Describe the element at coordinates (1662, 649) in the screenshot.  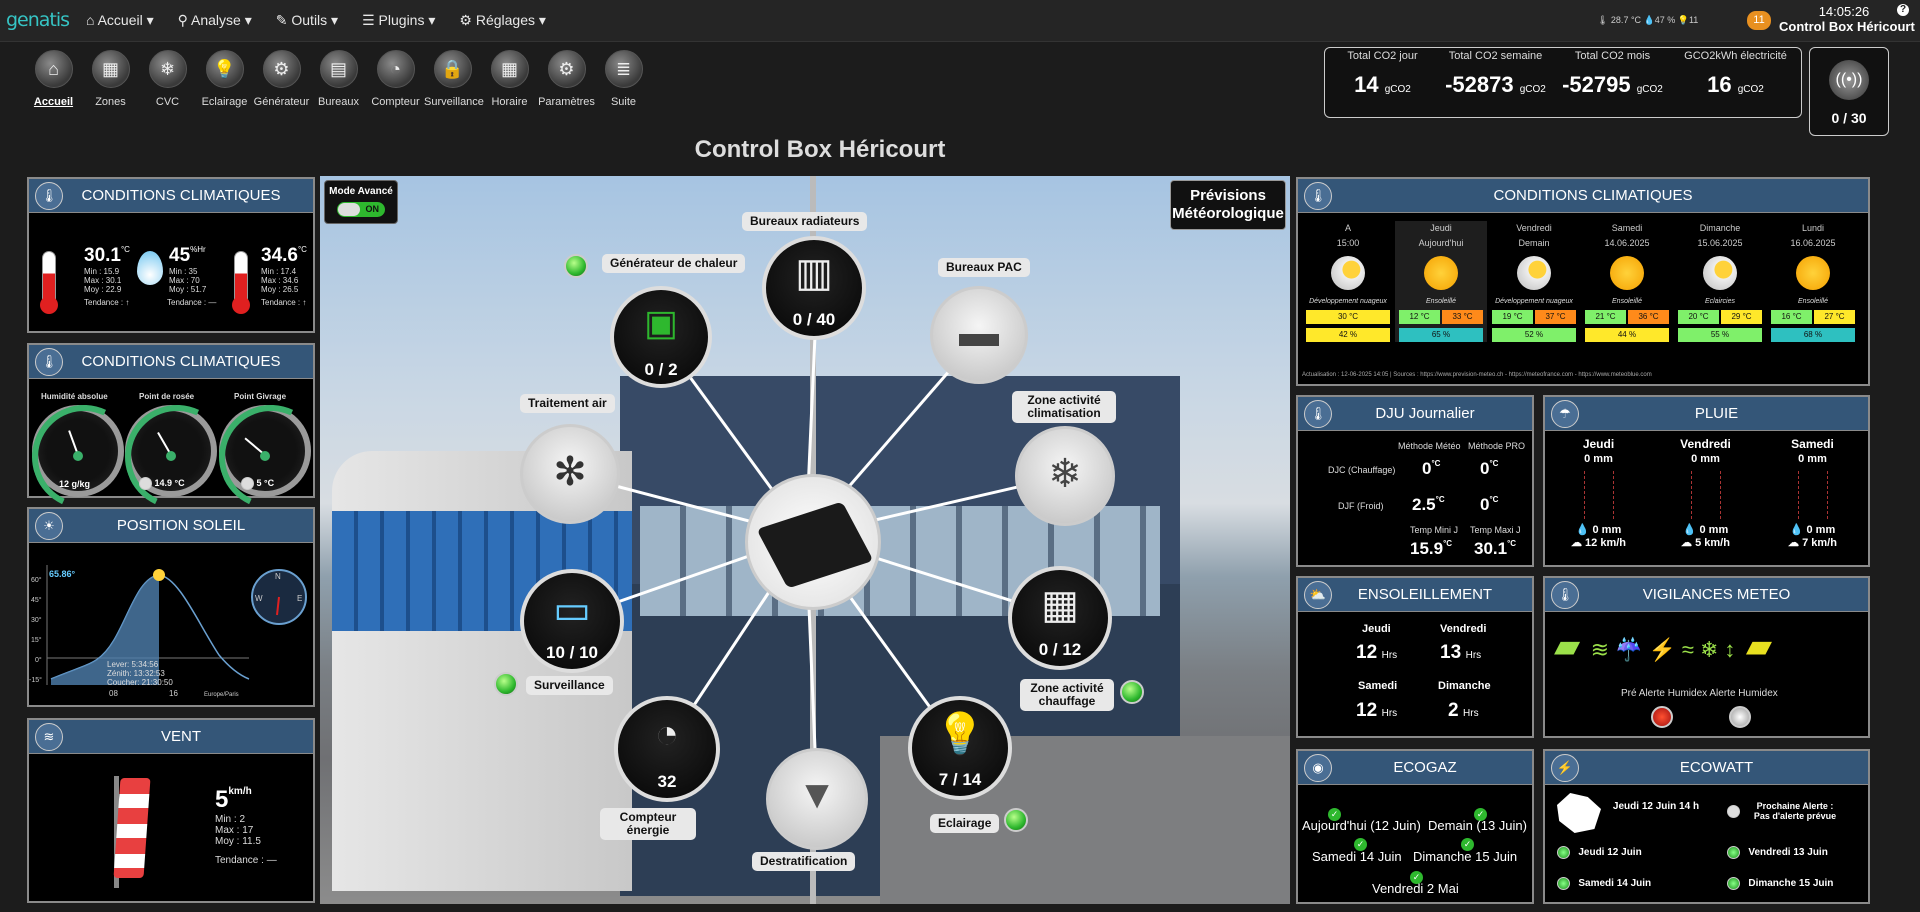
I see `storm-icon: ⚡` at that location.